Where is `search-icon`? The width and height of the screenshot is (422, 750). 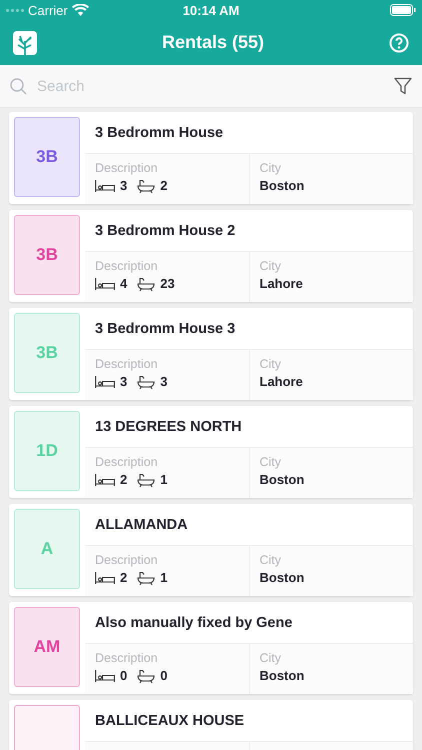 search-icon is located at coordinates (18, 86).